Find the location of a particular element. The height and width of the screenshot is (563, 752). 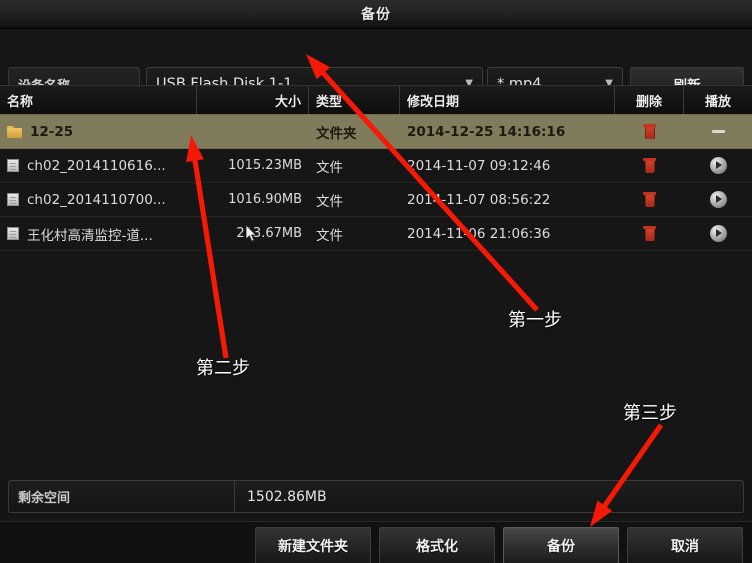

cell-size: 1015.23MB is located at coordinates (265, 165).